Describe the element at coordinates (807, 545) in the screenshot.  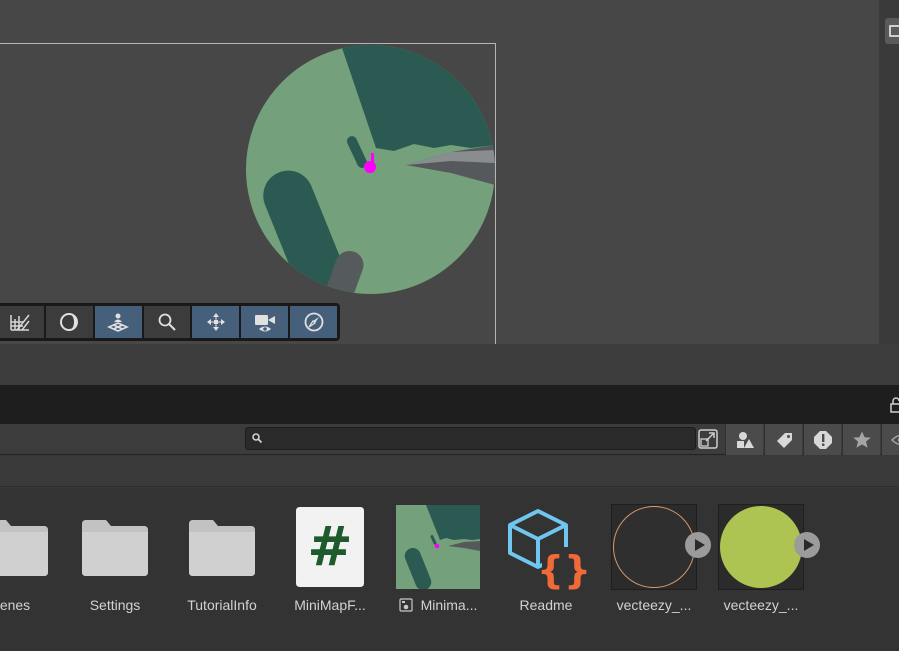
I see `expand-sprite-icon` at that location.